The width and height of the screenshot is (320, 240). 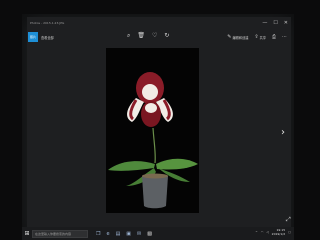 What do you see at coordinates (289, 232) in the screenshot?
I see `notifications-icon: ▢` at bounding box center [289, 232].